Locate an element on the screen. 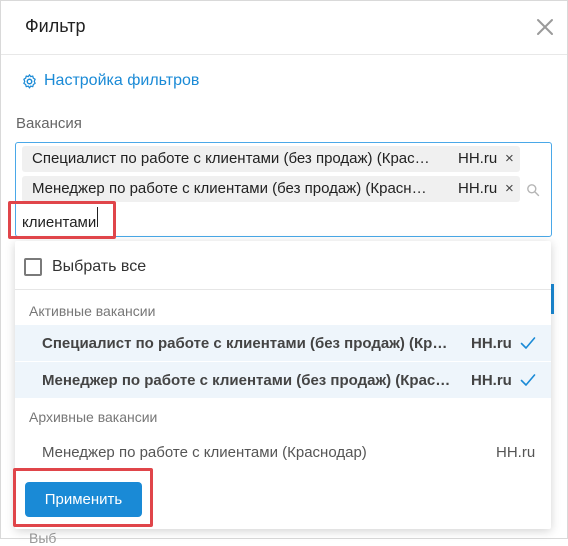 This screenshot has width=568, height=546. filter-settings-link: Настройка фильтров is located at coordinates (110, 81).